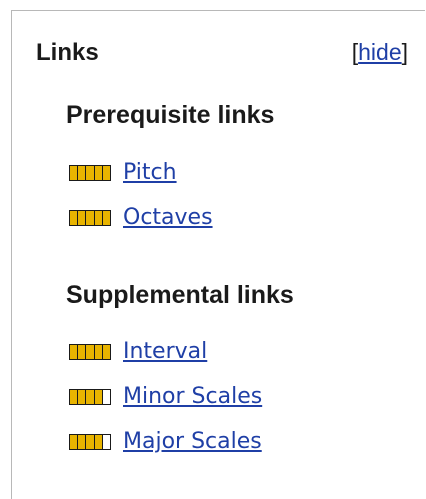 The width and height of the screenshot is (426, 499). I want to click on hide-link: hide, so click(379, 52).